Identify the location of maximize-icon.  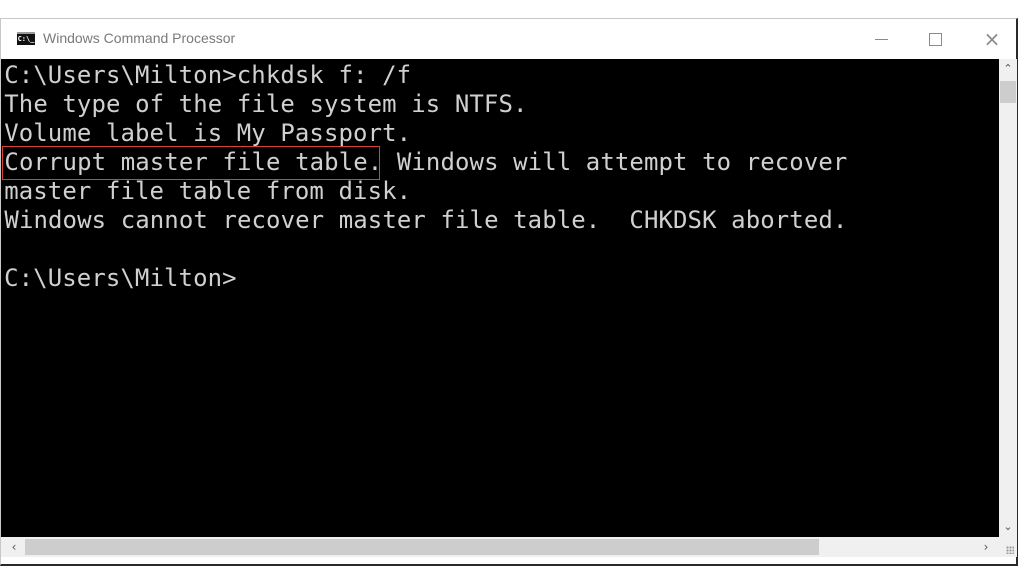
(935, 39).